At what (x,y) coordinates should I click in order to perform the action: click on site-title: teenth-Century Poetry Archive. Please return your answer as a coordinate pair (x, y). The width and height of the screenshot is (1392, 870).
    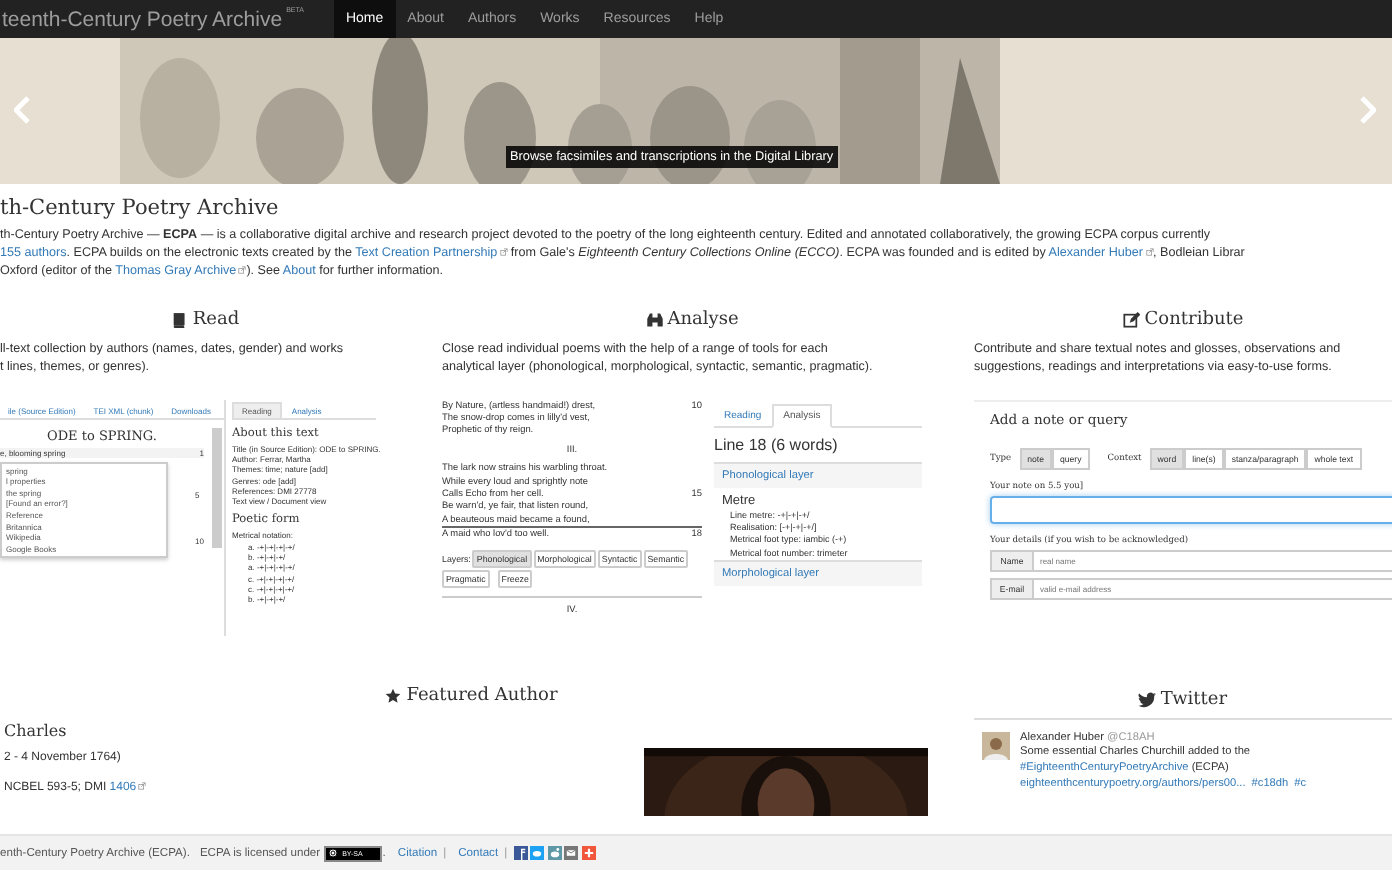
    Looking at the image, I should click on (142, 19).